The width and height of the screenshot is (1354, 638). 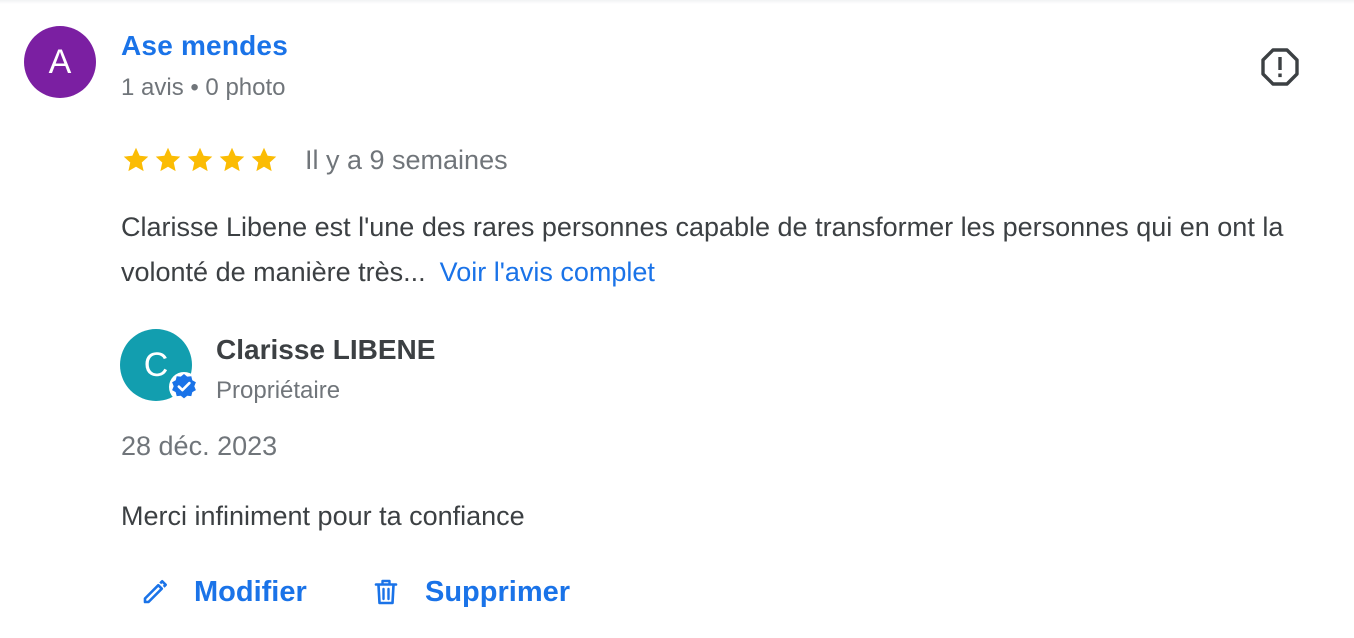 I want to click on reviewer-name-link: Ase mendes, so click(x=204, y=46).